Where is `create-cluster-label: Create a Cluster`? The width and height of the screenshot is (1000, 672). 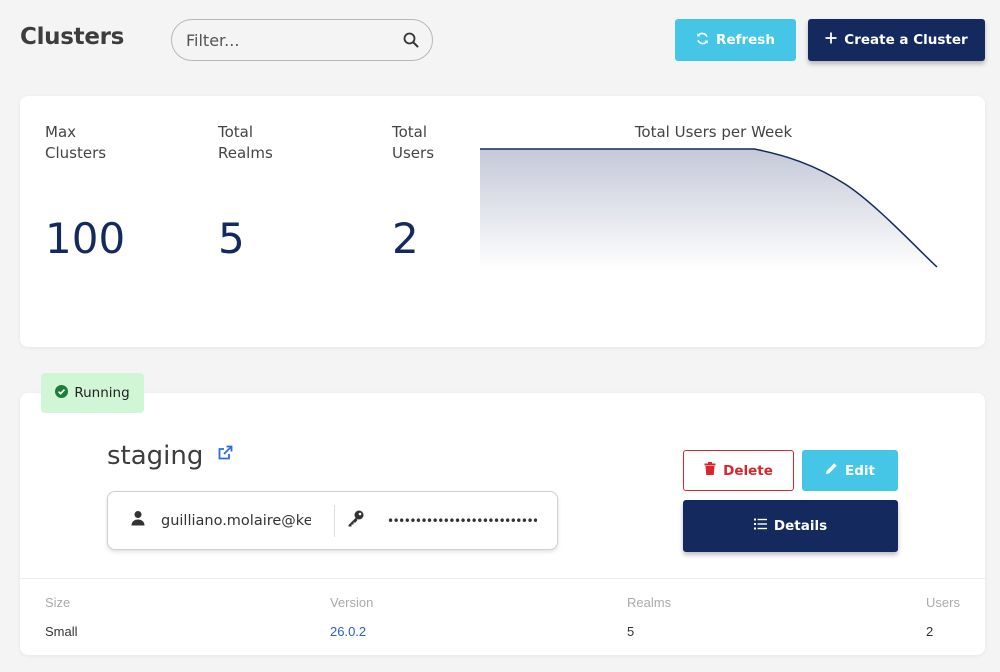 create-cluster-label: Create a Cluster is located at coordinates (906, 40).